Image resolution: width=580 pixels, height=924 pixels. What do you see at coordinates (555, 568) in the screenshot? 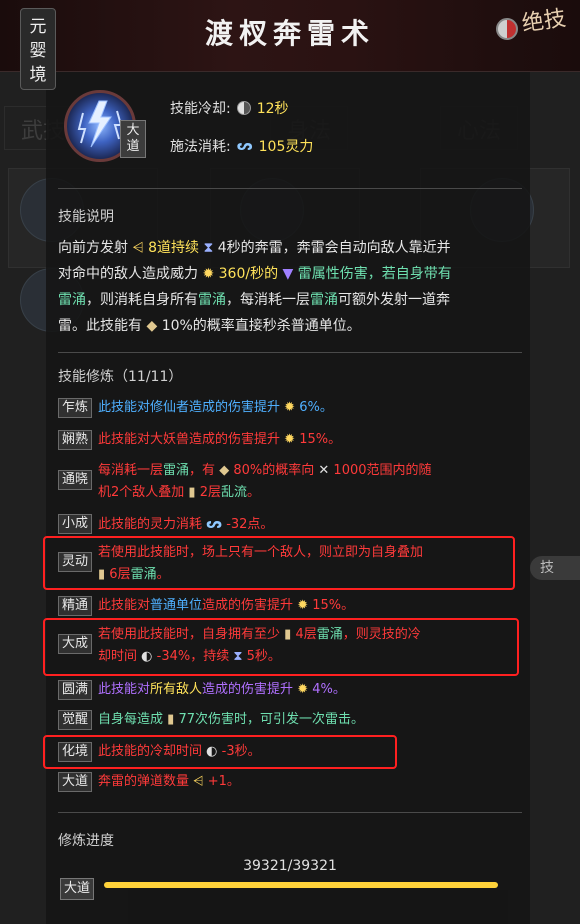
I see `bg-side-tab: 技` at bounding box center [555, 568].